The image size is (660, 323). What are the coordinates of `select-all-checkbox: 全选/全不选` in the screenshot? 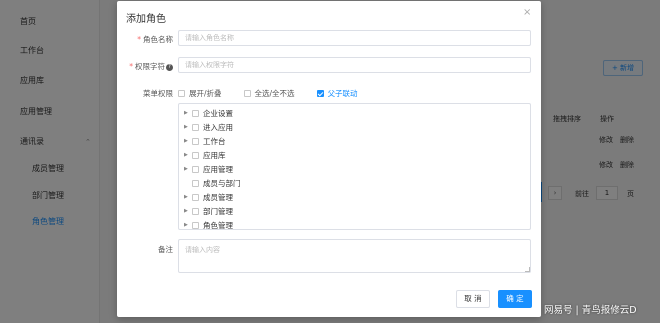 It's located at (269, 93).